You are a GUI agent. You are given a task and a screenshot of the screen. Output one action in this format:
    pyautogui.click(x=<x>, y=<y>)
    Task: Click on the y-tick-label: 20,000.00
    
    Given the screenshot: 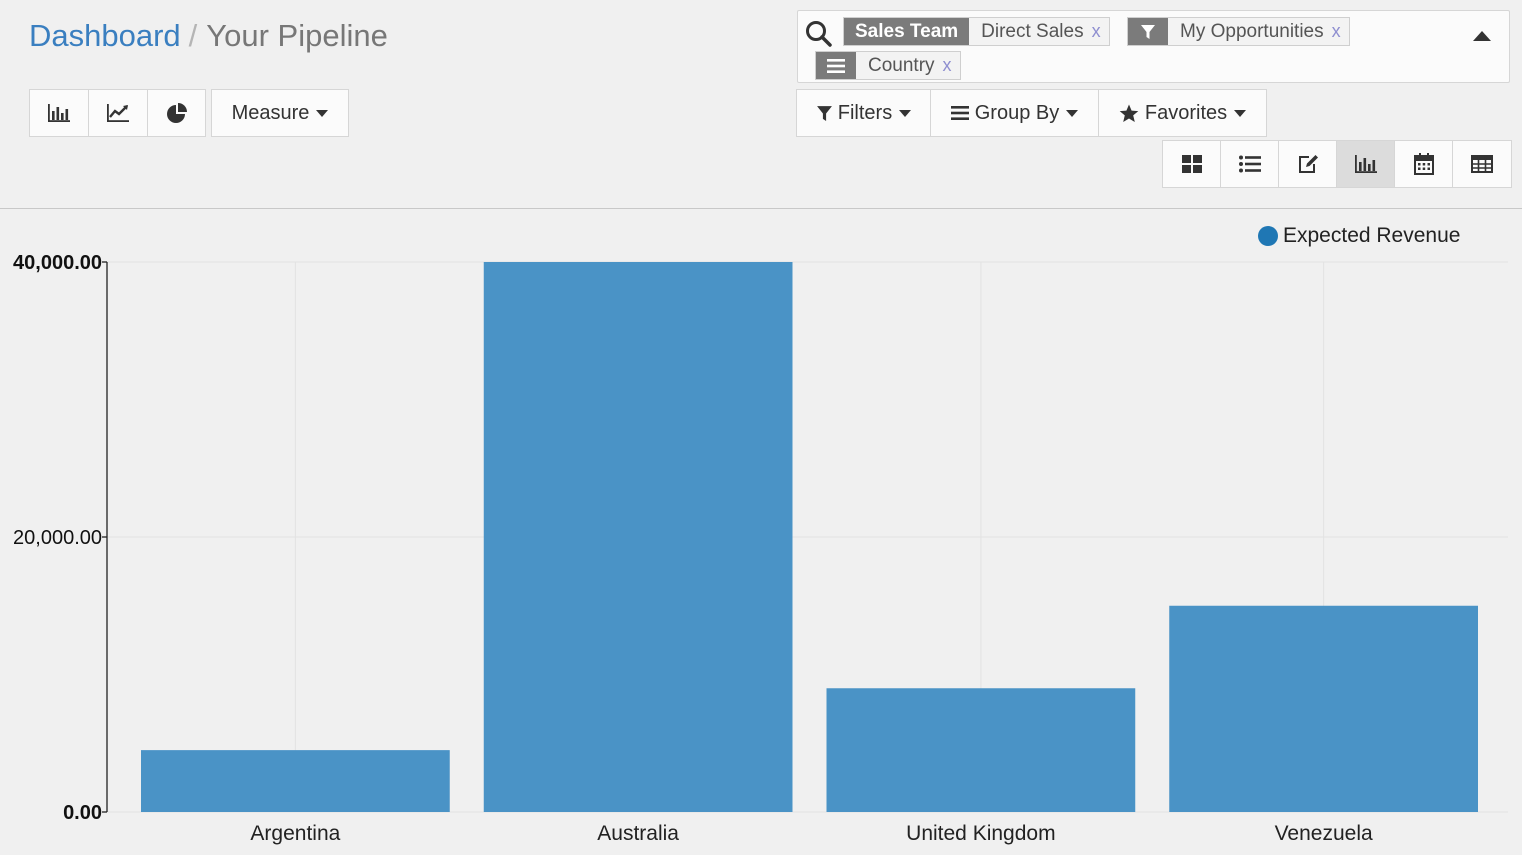 What is the action you would take?
    pyautogui.click(x=57, y=538)
    